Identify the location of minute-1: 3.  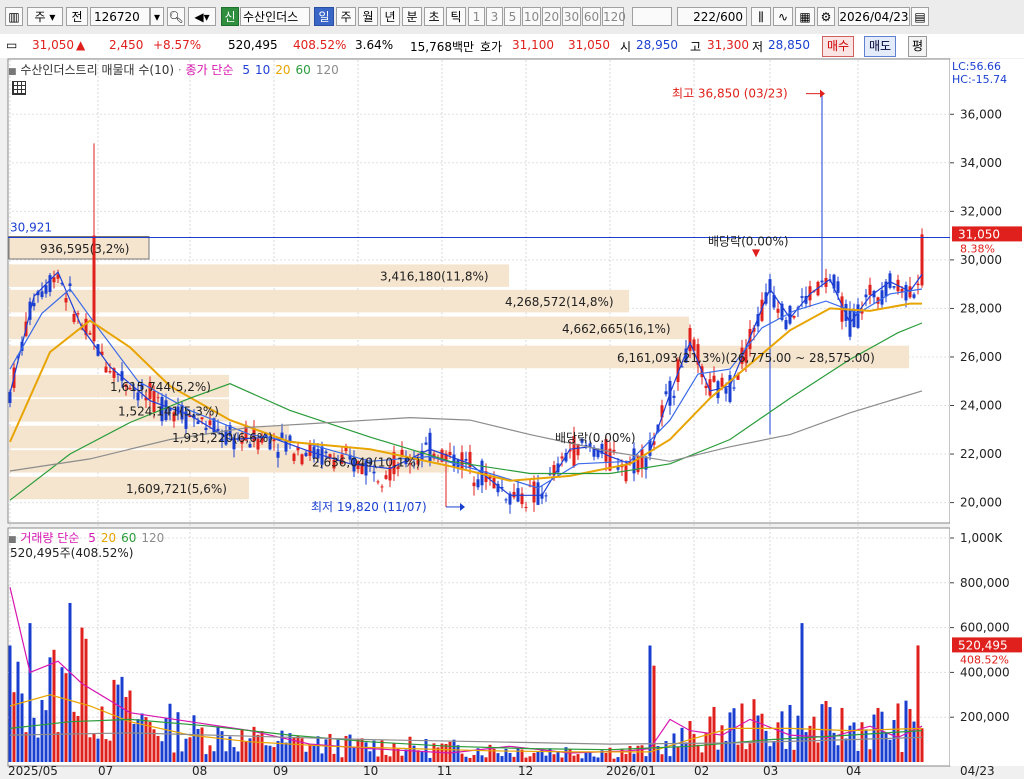
(494, 16).